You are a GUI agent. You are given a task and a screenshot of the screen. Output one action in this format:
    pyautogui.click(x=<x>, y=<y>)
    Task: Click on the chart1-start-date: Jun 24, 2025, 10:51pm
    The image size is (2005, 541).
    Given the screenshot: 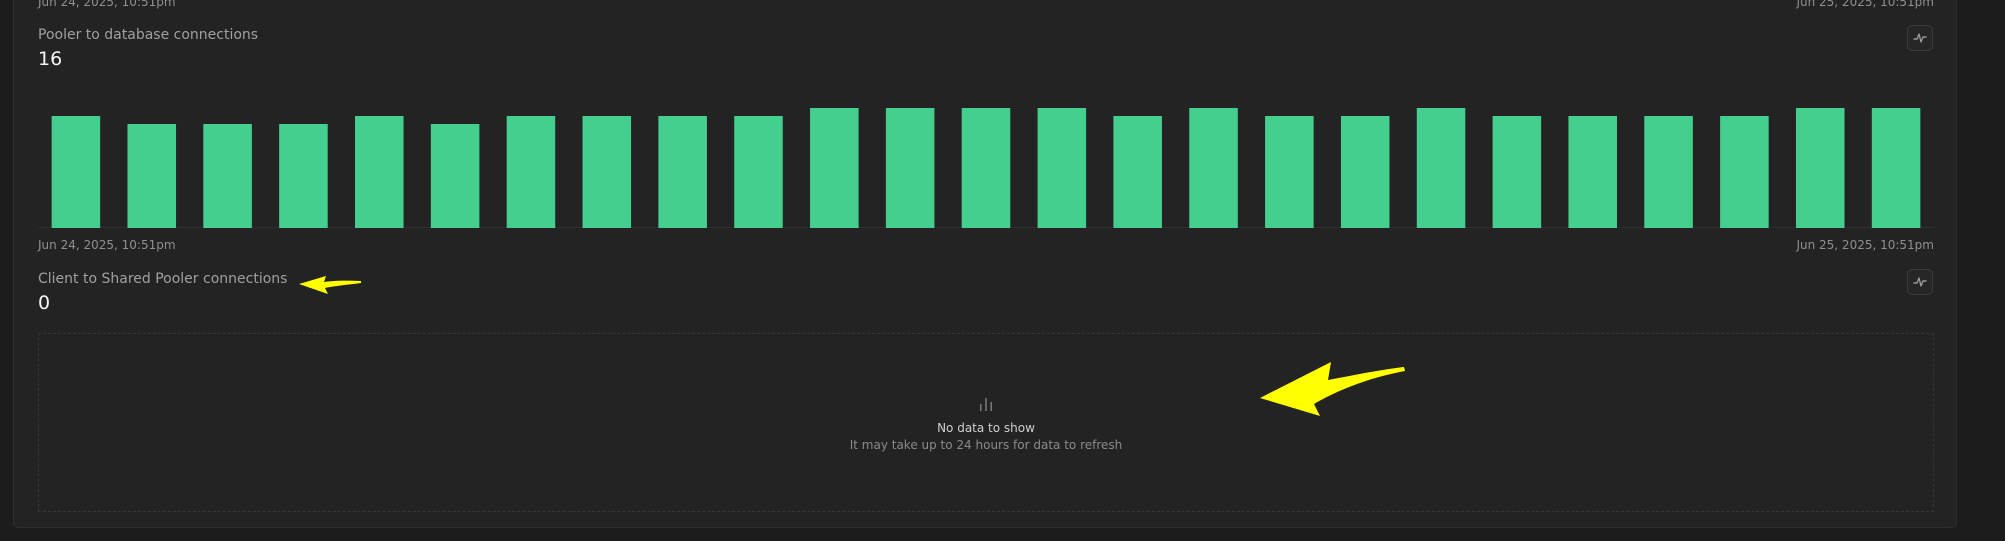 What is the action you would take?
    pyautogui.click(x=107, y=245)
    